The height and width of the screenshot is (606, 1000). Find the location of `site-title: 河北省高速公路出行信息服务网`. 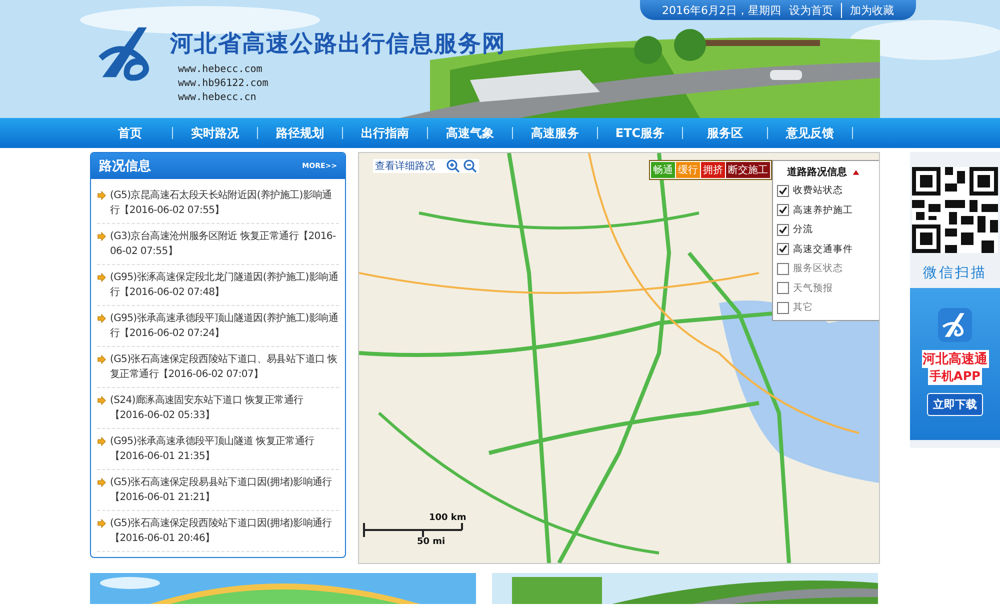

site-title: 河北省高速公路出行信息服务网 is located at coordinates (338, 44).